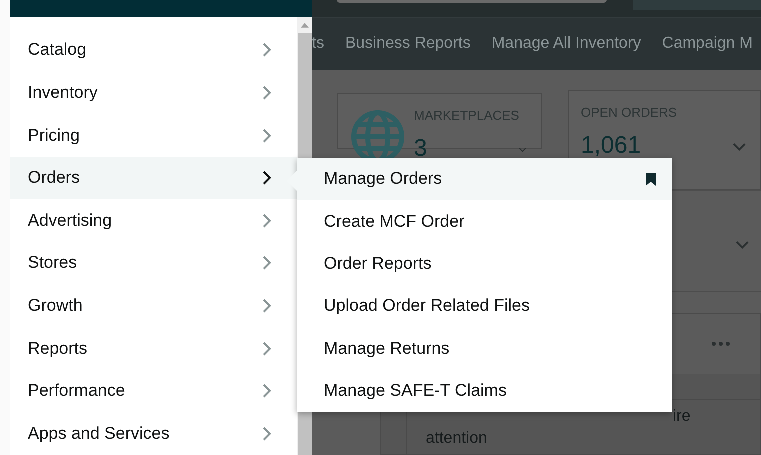 The height and width of the screenshot is (455, 761). What do you see at coordinates (153, 178) in the screenshot?
I see `menu-item: Orders` at bounding box center [153, 178].